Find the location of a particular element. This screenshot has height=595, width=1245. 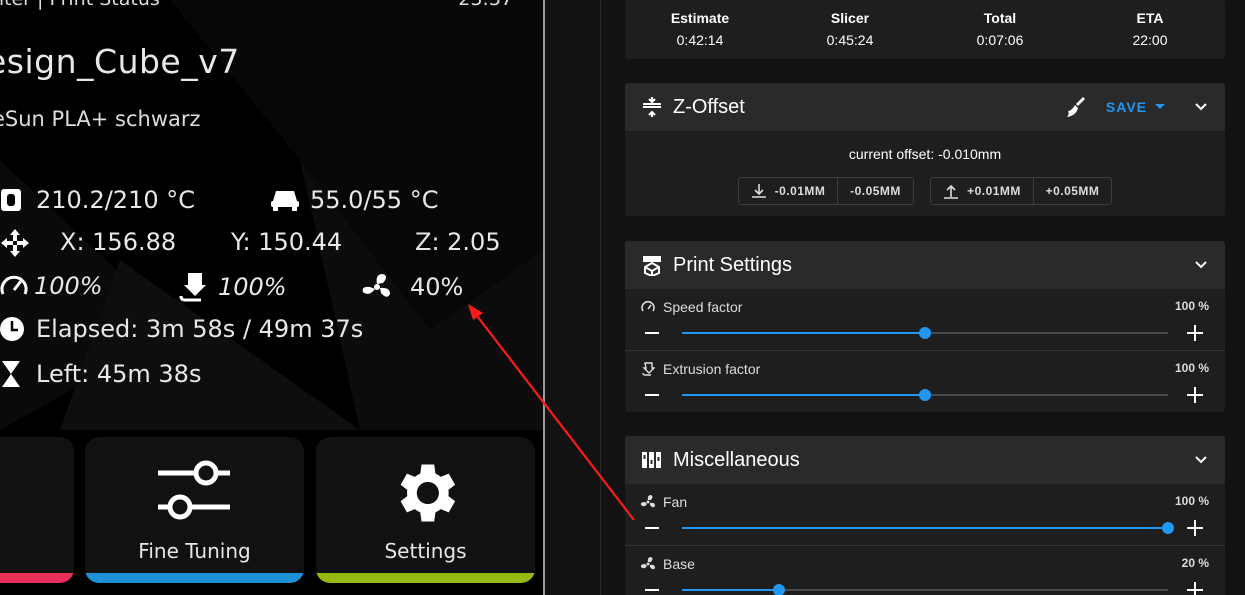

extruder-temp: 210.2/210 °C is located at coordinates (115, 200).